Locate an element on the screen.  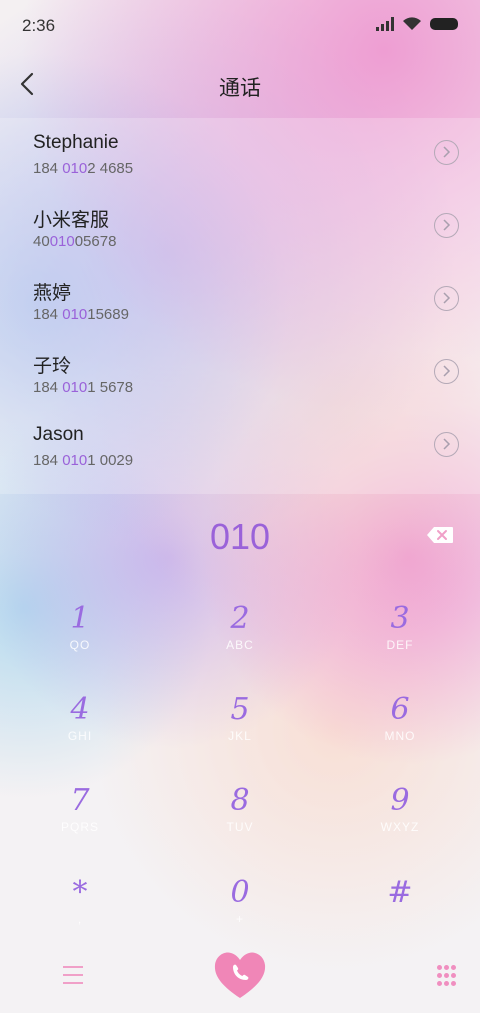
dial-key-6: 6 MNO is located at coordinates (400, 728).